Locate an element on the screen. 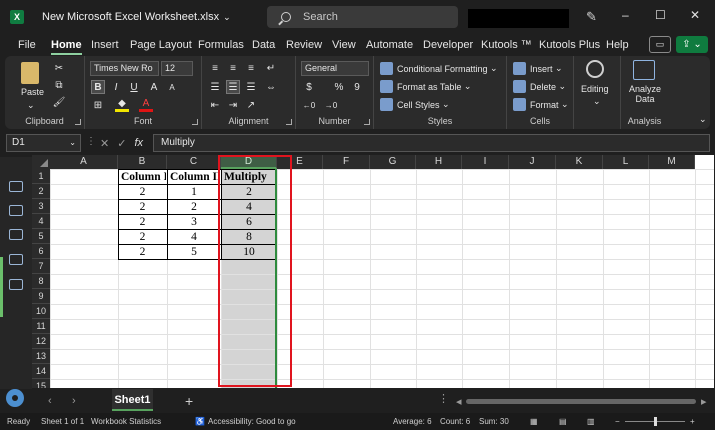  hscroll-options-icon: ⋮ is located at coordinates (443, 398).